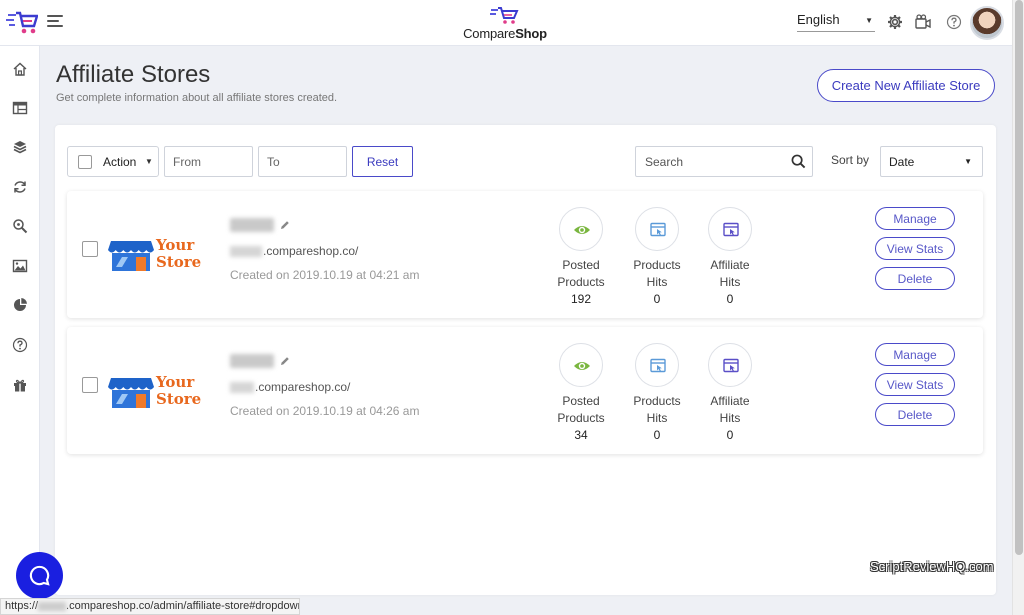  What do you see at coordinates (20, 108) in the screenshot?
I see `table-icon` at bounding box center [20, 108].